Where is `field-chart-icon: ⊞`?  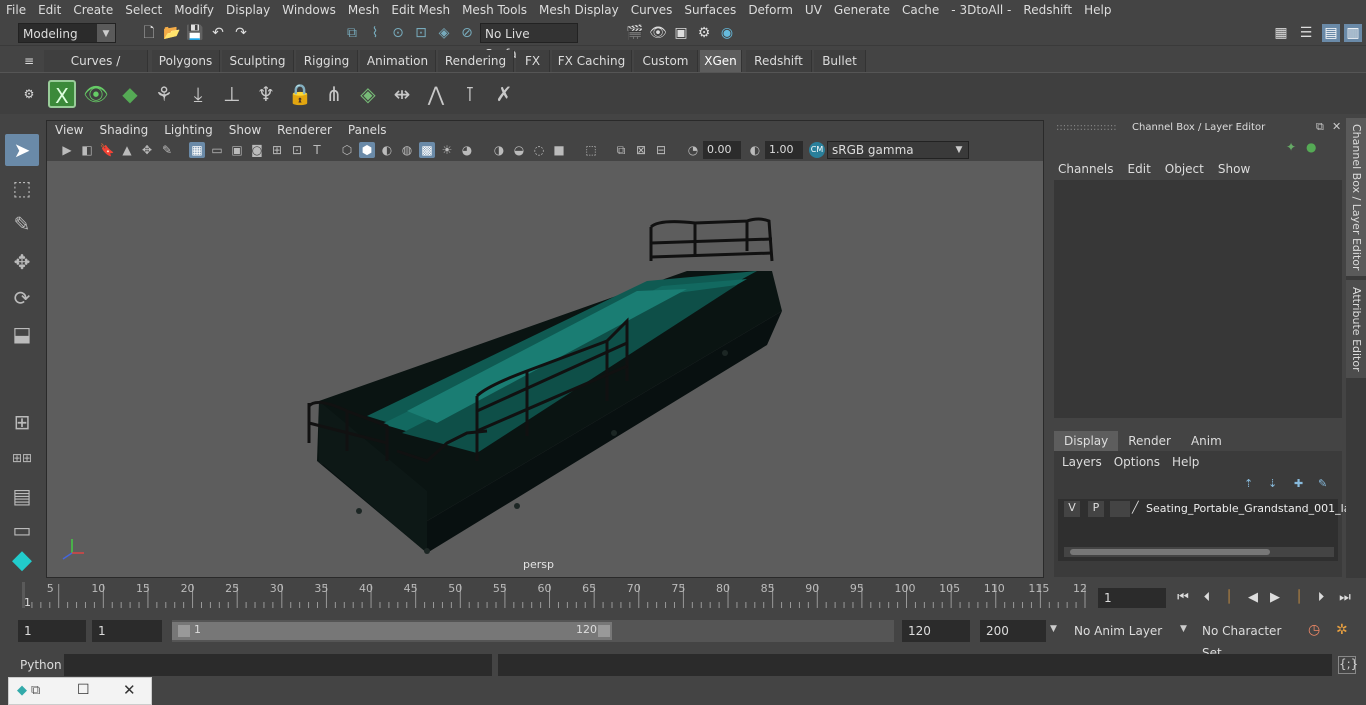
field-chart-icon: ⊞ is located at coordinates (277, 150).